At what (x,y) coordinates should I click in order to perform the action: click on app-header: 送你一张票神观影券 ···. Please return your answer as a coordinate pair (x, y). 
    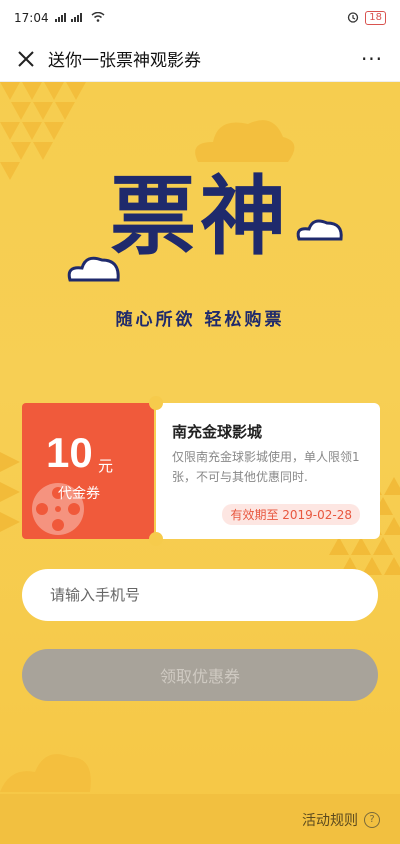
    Looking at the image, I should click on (200, 59).